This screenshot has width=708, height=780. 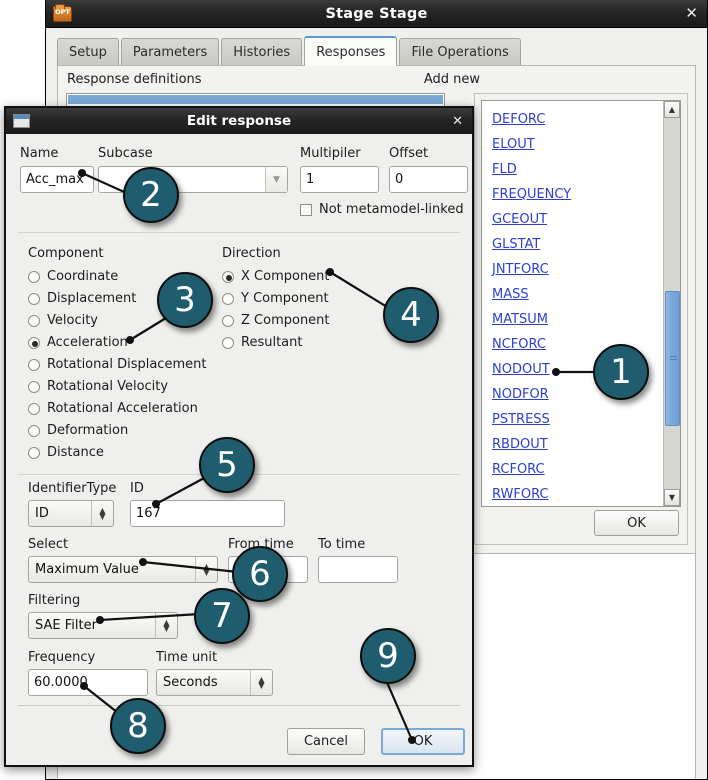 I want to click on callout-4: 4, so click(x=411, y=315).